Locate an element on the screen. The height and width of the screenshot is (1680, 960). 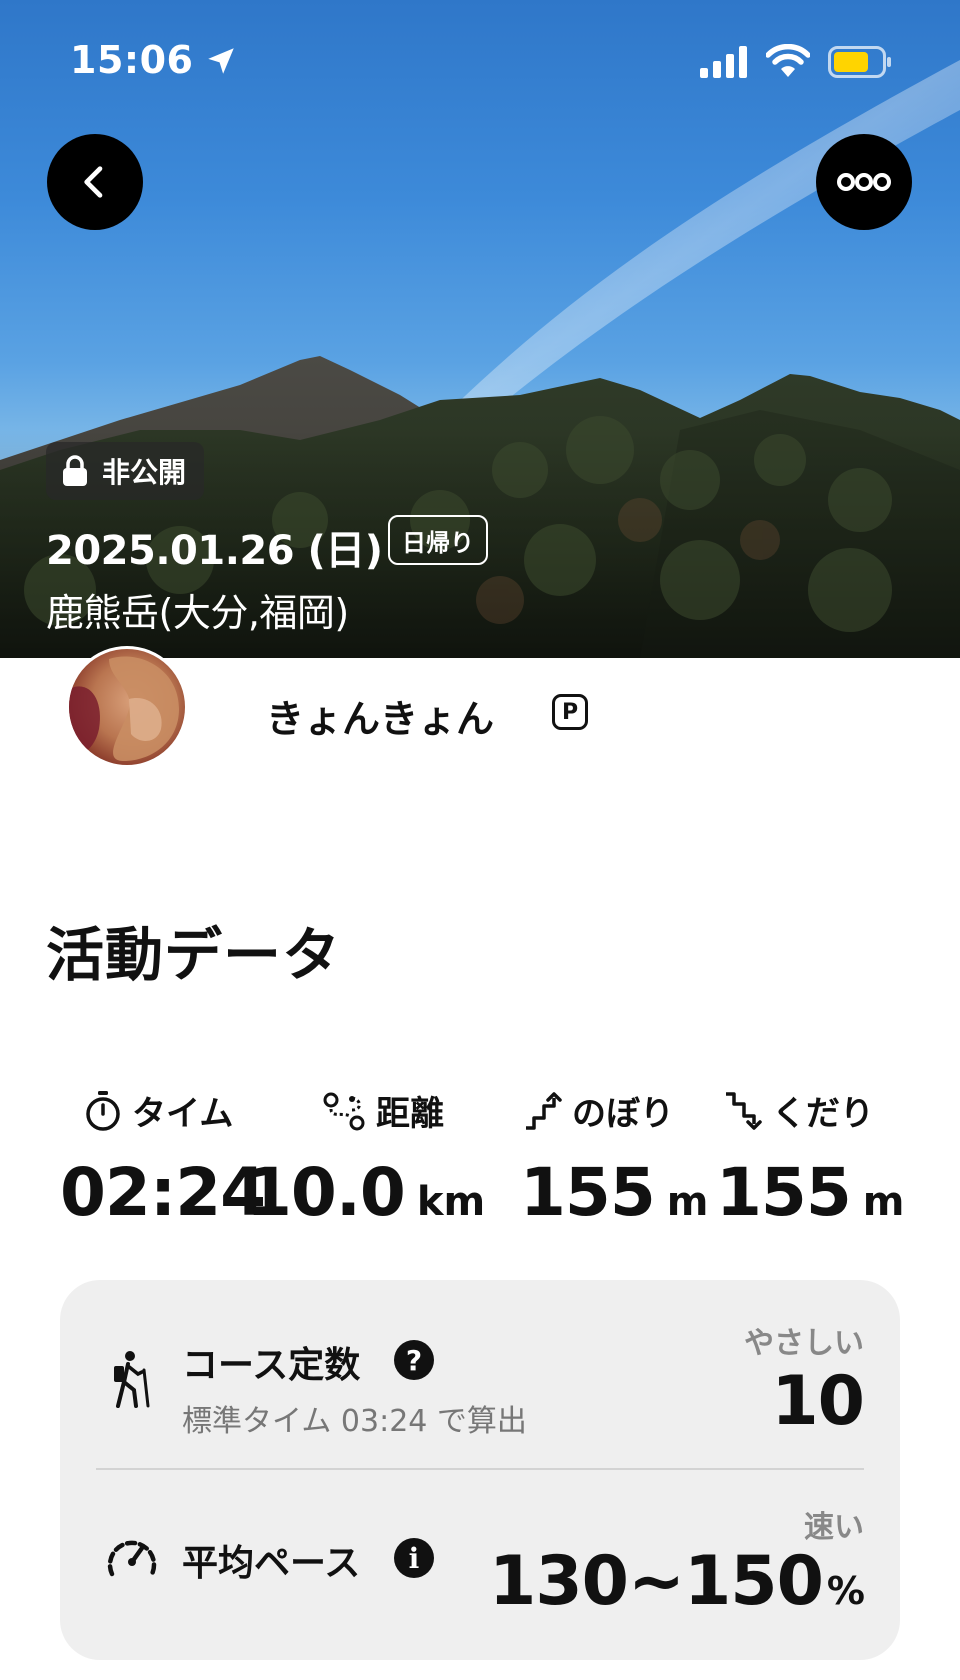
stat-time-value: 02:24 is located at coordinates (163, 1192).